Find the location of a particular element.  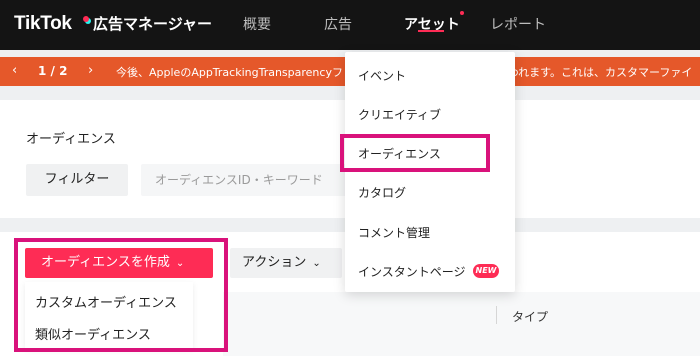

highlight-box-create-menu is located at coordinates (121, 295).